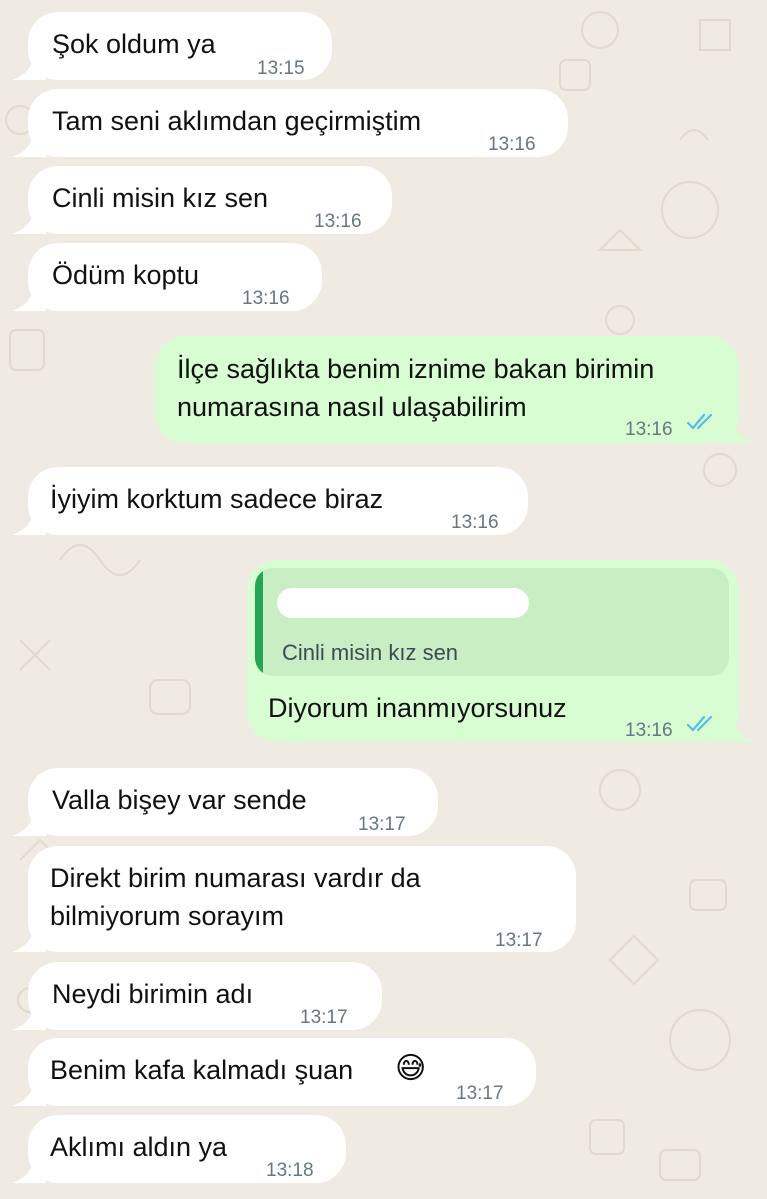  I want to click on message-text-line-2: numarasına nasıl ulaşabilirim, so click(352, 407).